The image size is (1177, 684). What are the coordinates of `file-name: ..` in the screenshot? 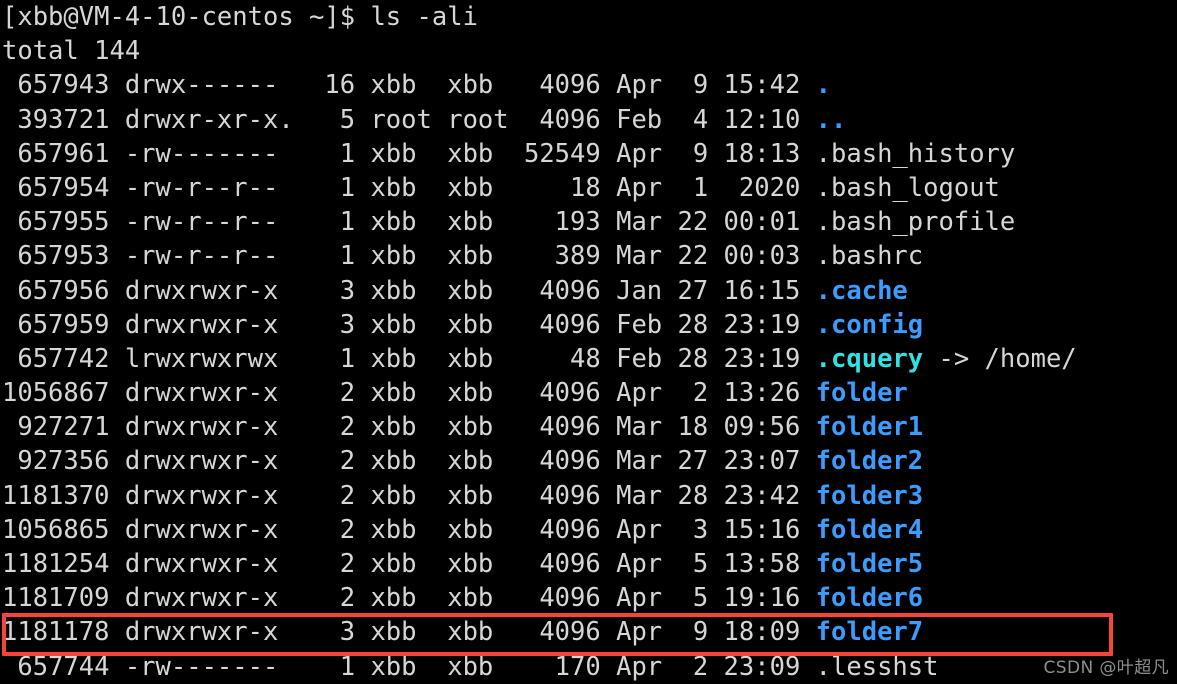 It's located at (831, 120).